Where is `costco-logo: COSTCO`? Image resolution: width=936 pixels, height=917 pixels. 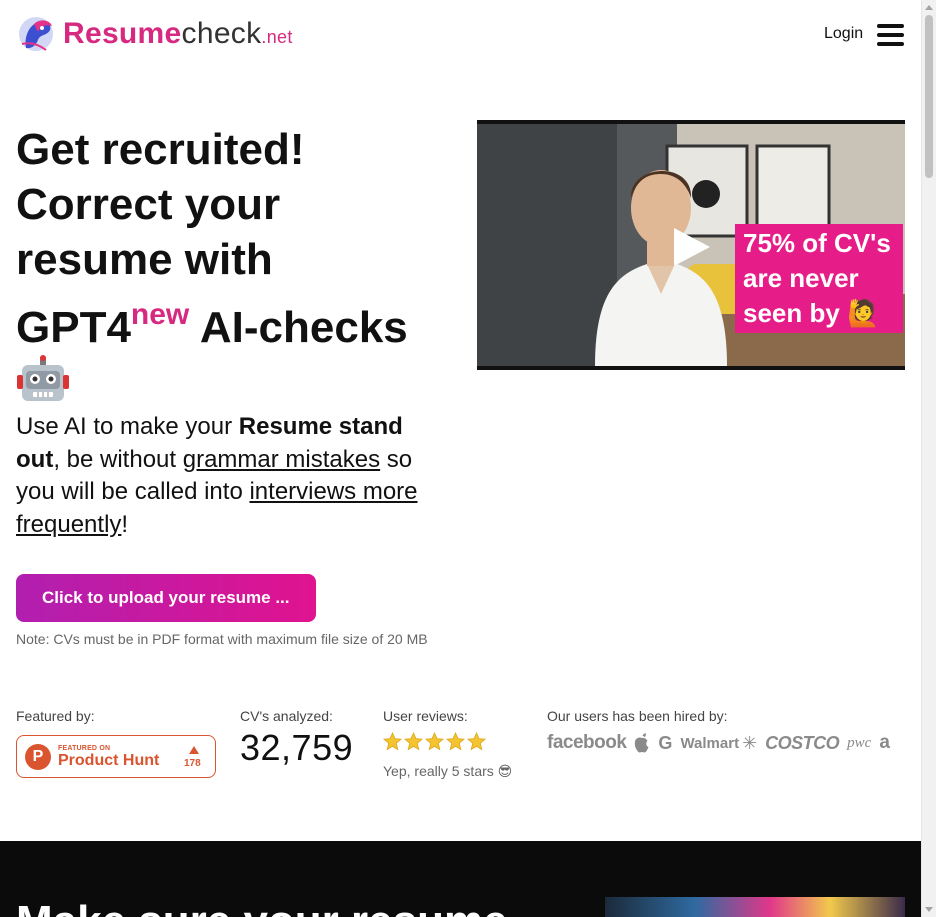
costco-logo: COSTCO is located at coordinates (802, 742).